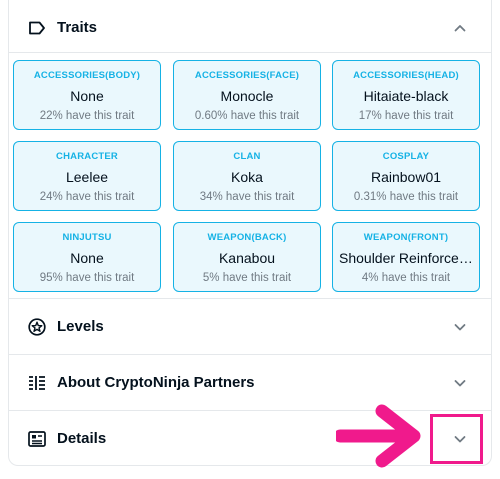 This screenshot has width=500, height=479. I want to click on levels-title: Levels, so click(80, 326).